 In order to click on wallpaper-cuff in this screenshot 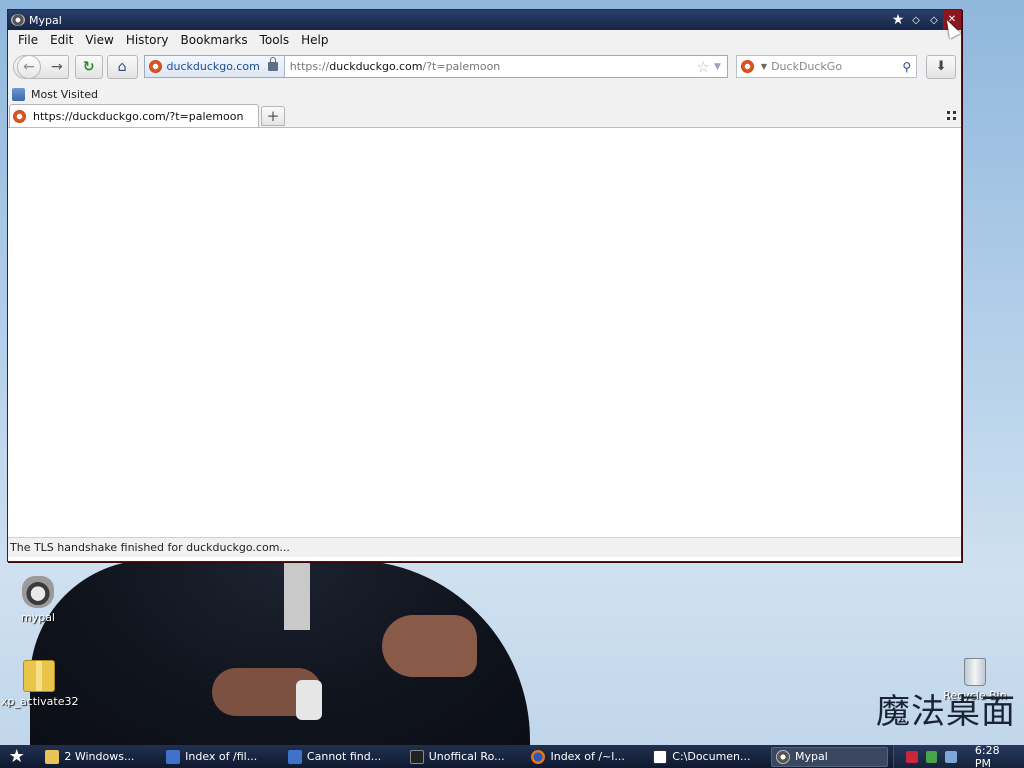, I will do `click(309, 700)`.